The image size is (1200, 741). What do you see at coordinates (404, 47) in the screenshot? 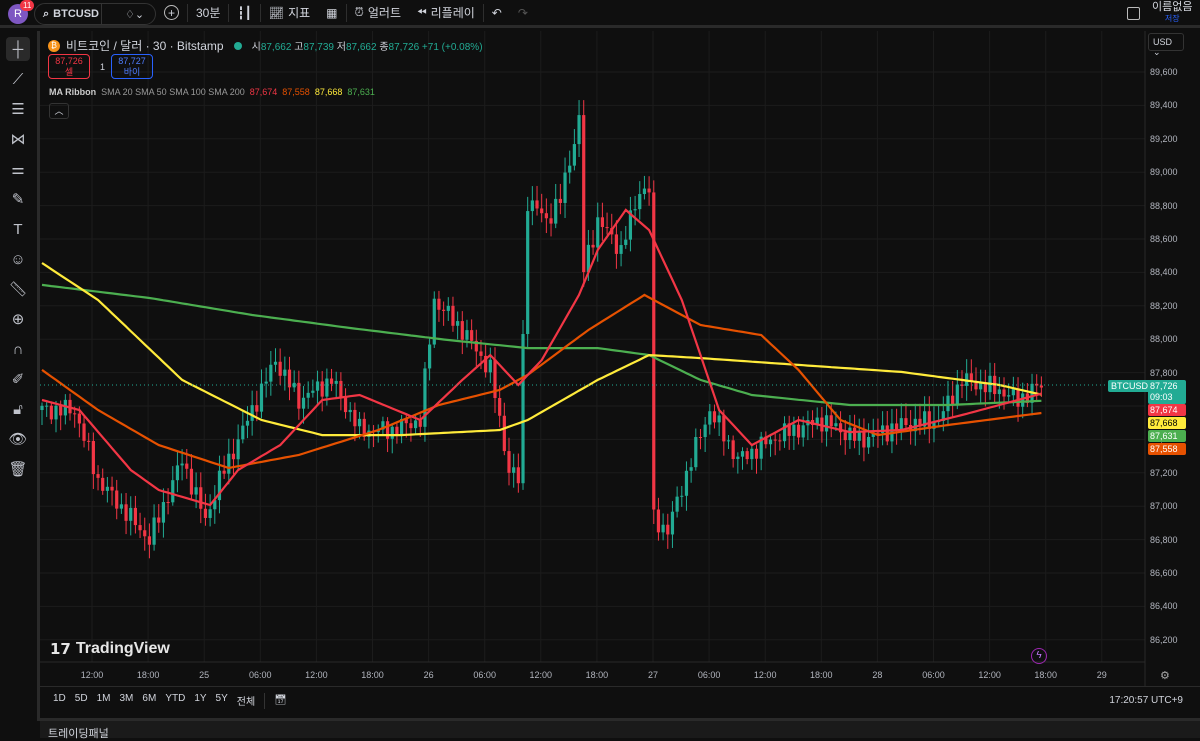
I see `close-value: 87,726` at bounding box center [404, 47].